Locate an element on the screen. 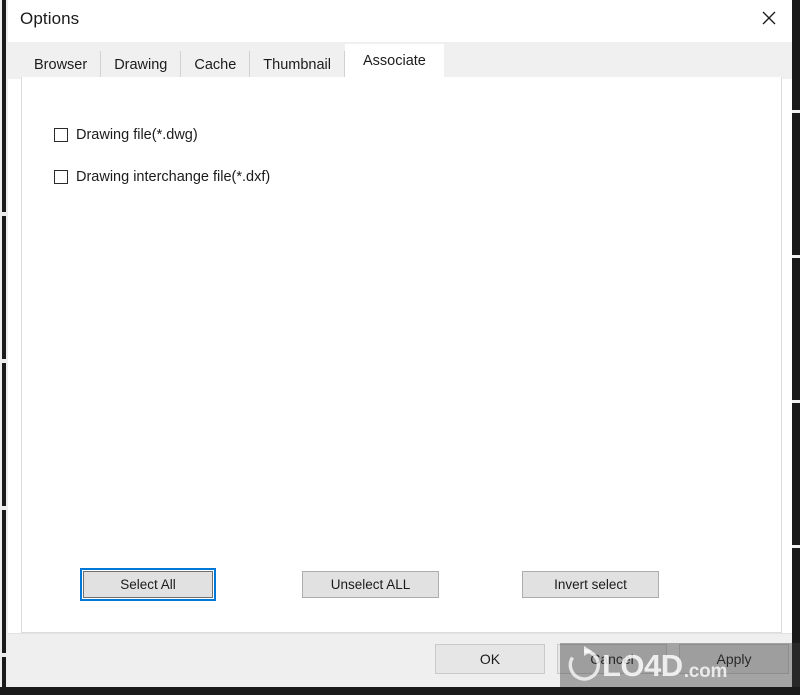  tab-associate: Associate is located at coordinates (394, 61).